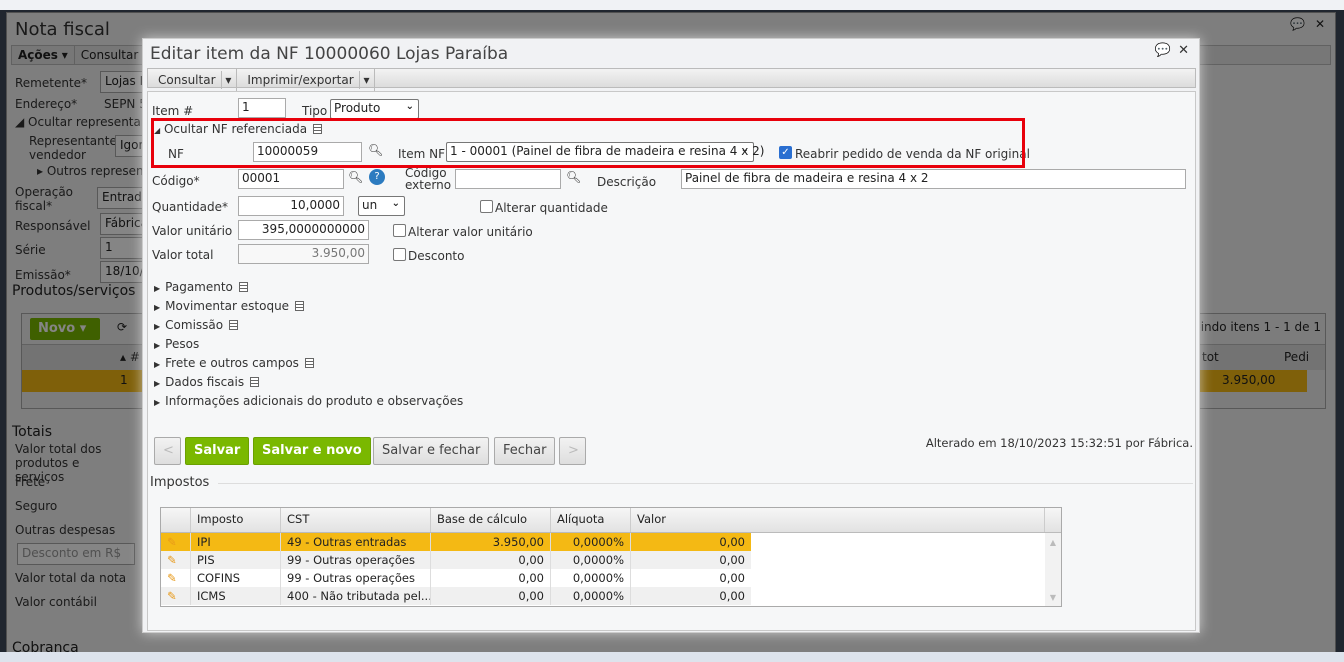  Describe the element at coordinates (236, 560) in the screenshot. I see `tax-imposto: PIS` at that location.